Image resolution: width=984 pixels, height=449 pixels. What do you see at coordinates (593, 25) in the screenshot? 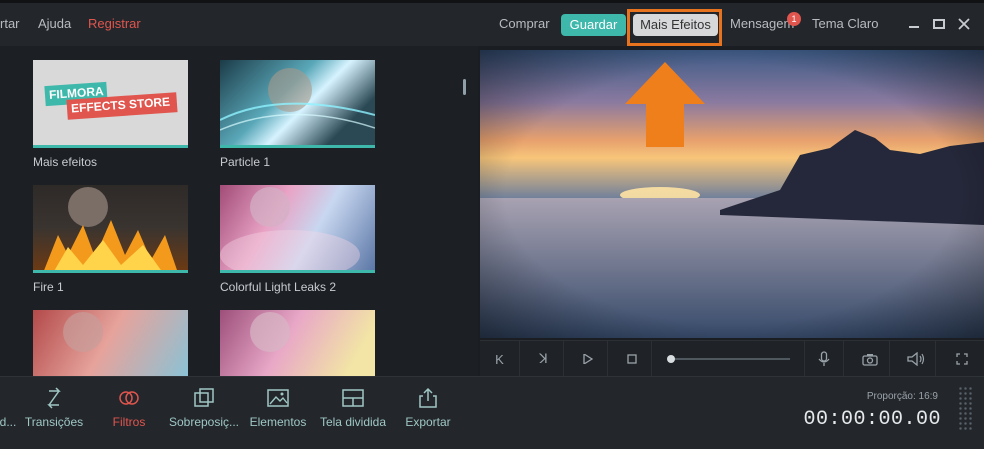
I see `guardar-button: Guardar` at bounding box center [593, 25].